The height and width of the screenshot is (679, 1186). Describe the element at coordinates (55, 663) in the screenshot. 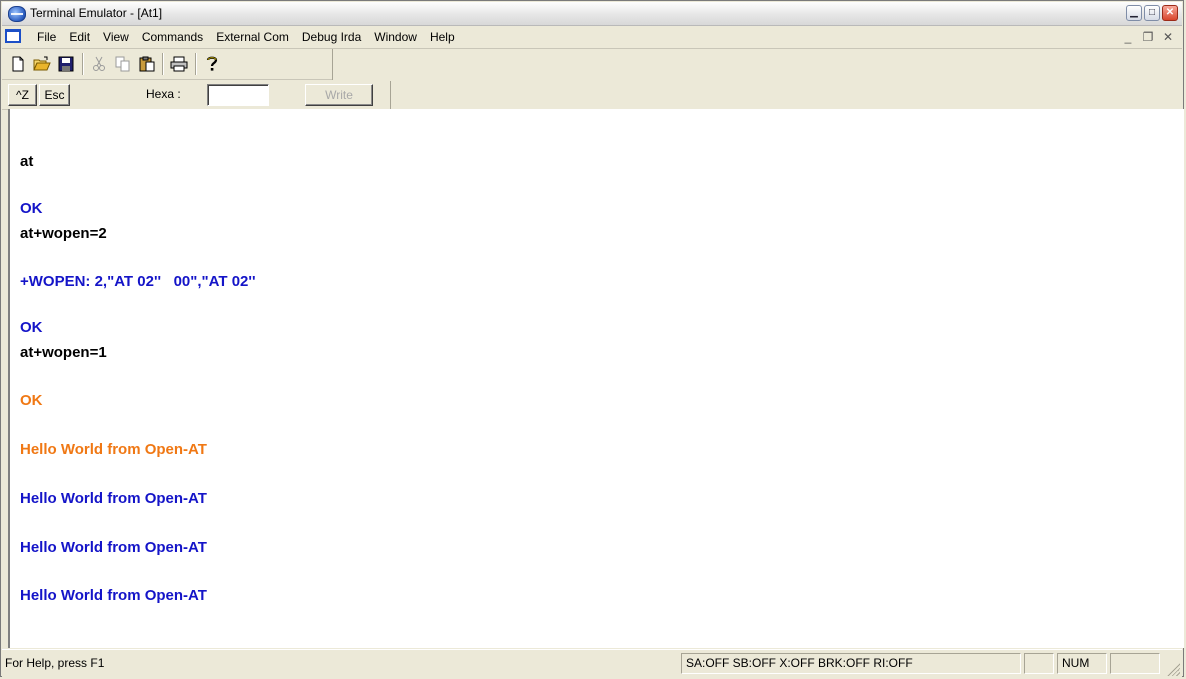

I see `help-status-text: For Help, press F1` at that location.